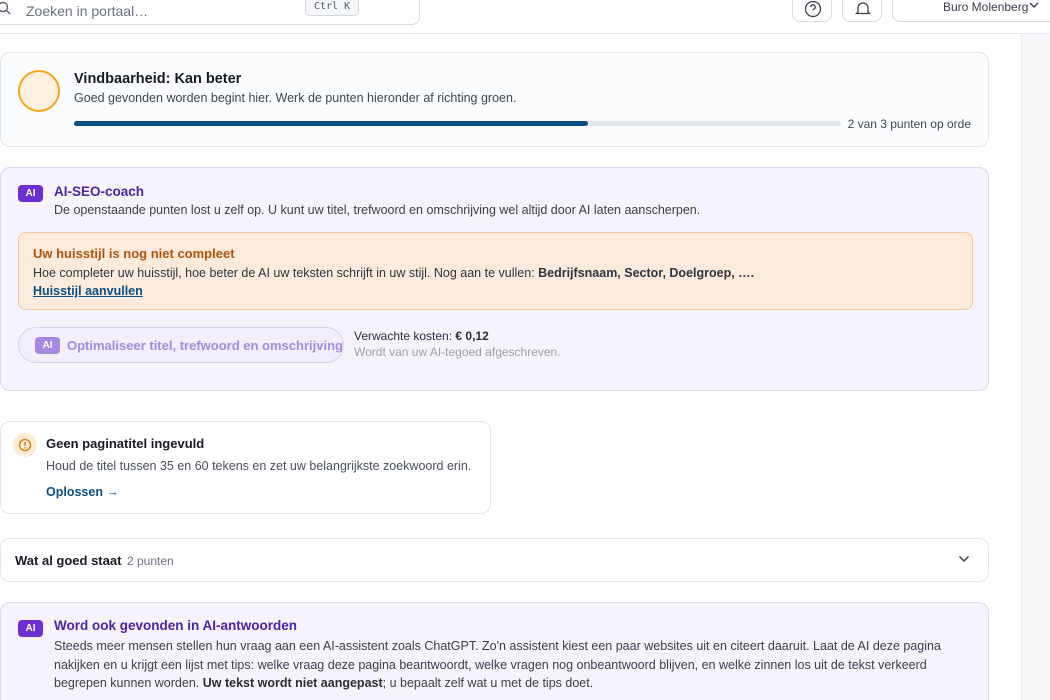  Describe the element at coordinates (457, 352) in the screenshot. I see `cost-note: Wordt van uw AI-tegoed afgeschreven.` at that location.